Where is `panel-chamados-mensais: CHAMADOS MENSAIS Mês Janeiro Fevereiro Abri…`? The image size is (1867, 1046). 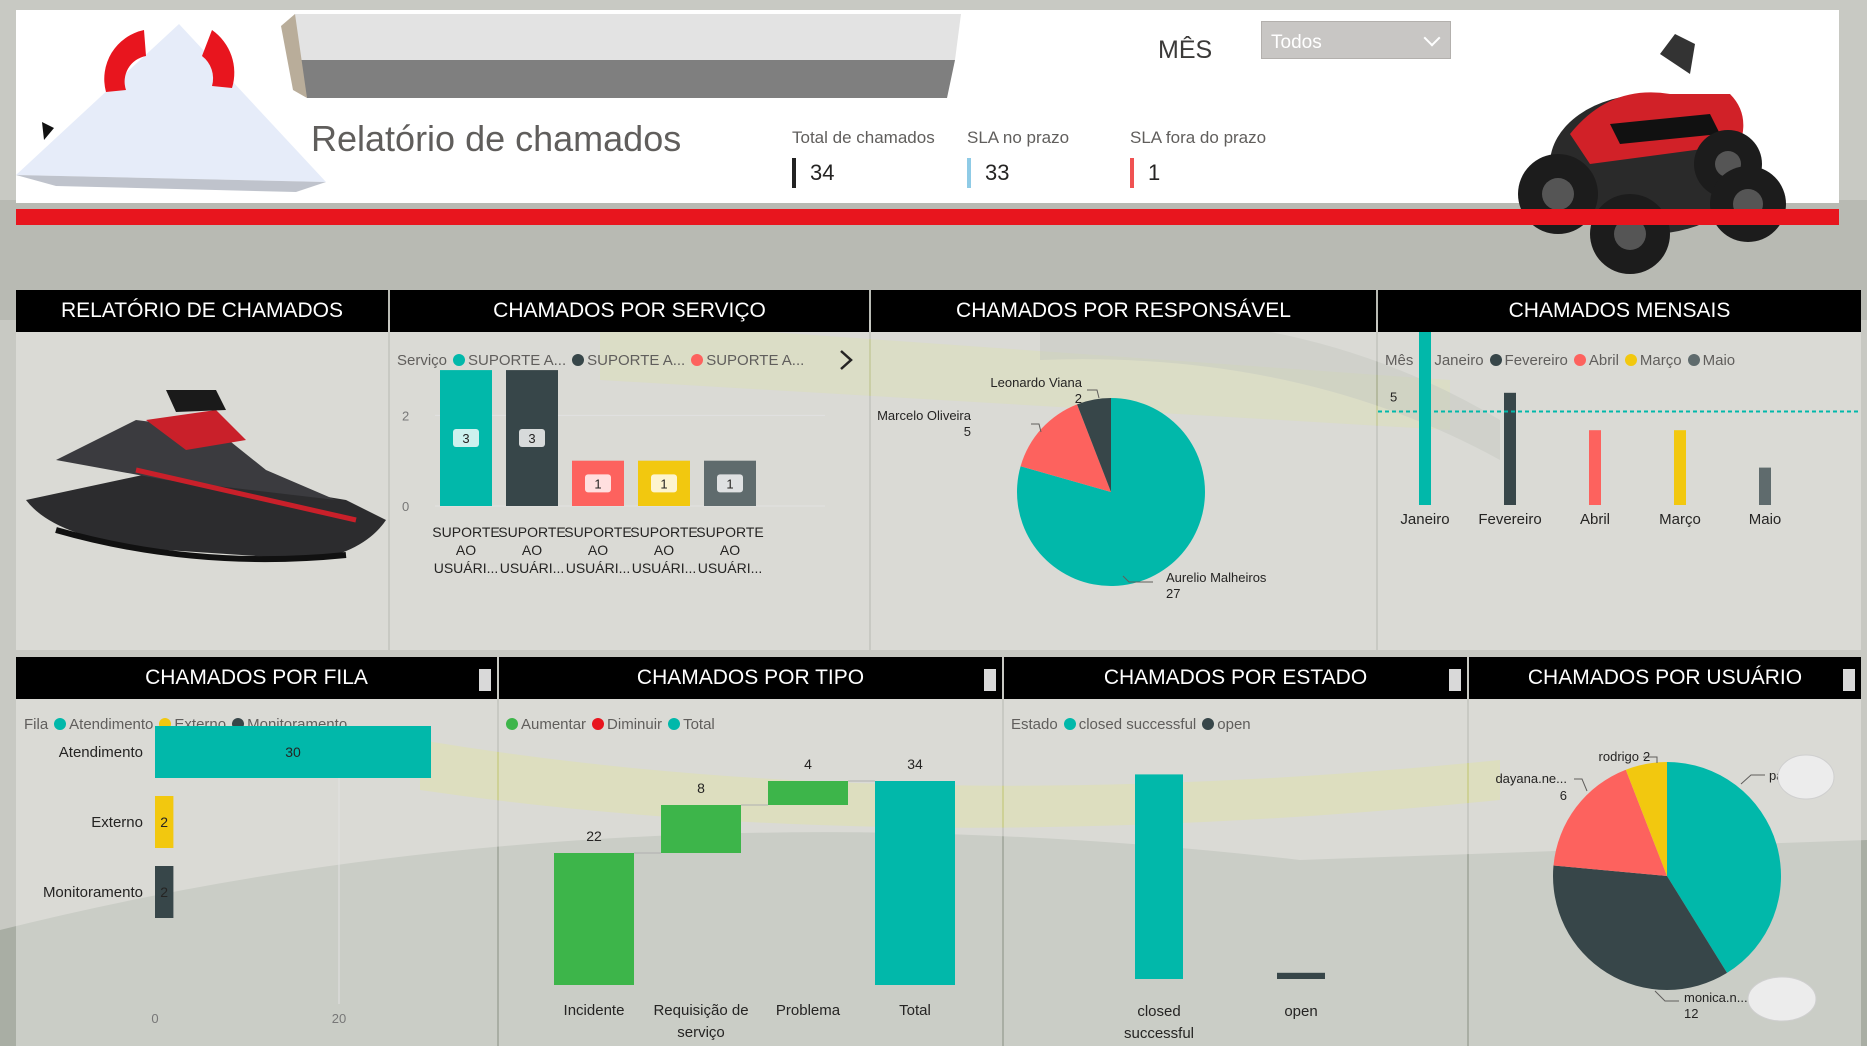 panel-chamados-mensais: CHAMADOS MENSAIS Mês Janeiro Fevereiro Abri… is located at coordinates (1619, 470).